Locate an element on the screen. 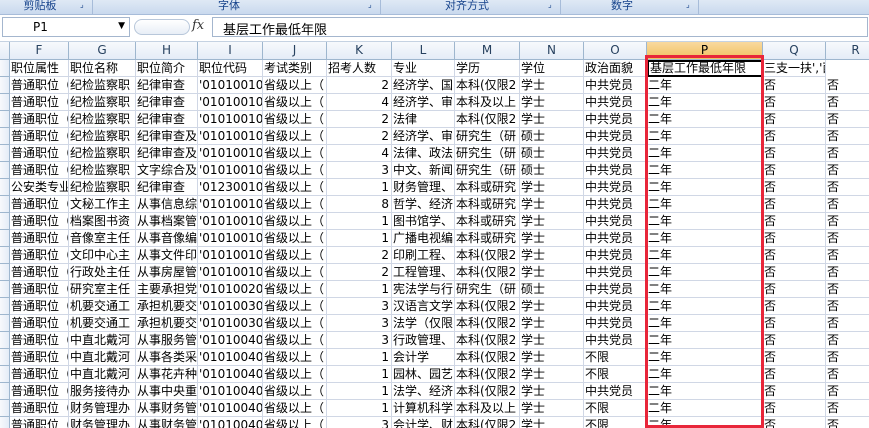  table-cell: 档案图书资 is located at coordinates (102, 221).